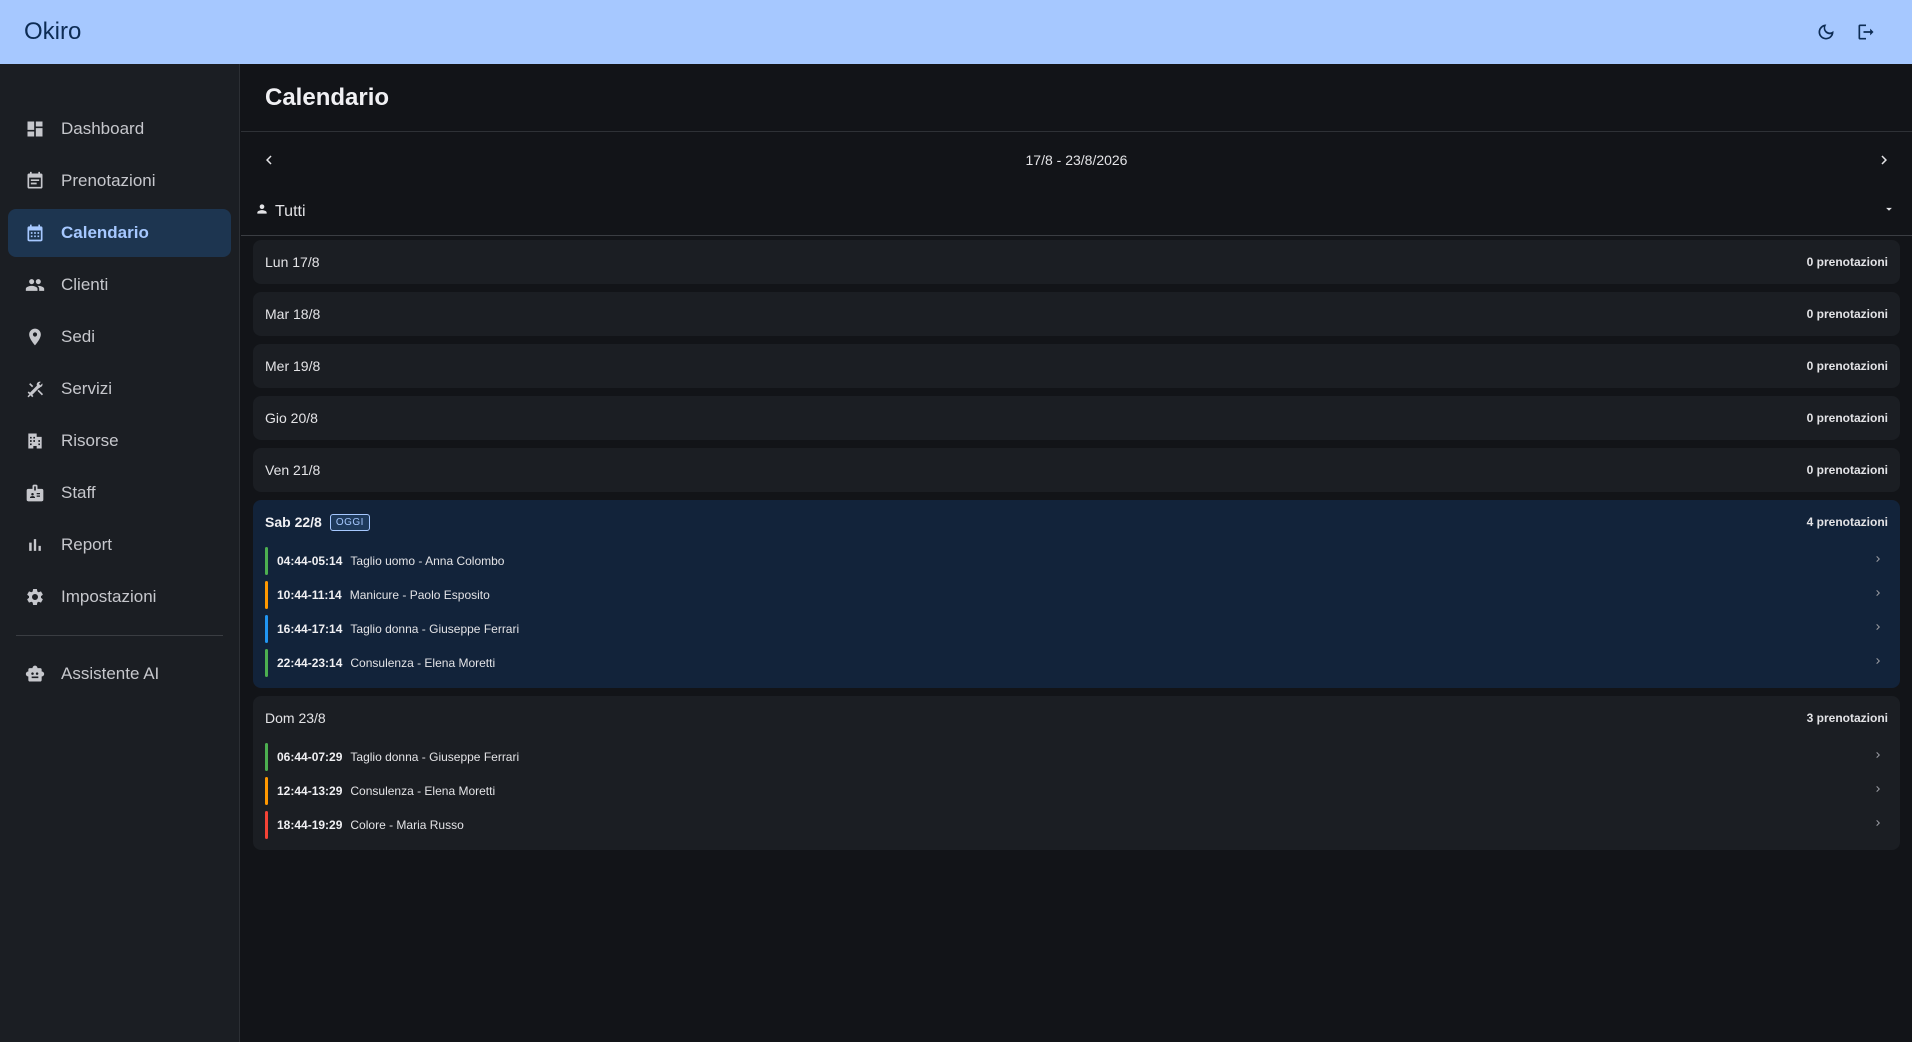  What do you see at coordinates (109, 596) in the screenshot?
I see `sidebar-item-label: Impostazioni` at bounding box center [109, 596].